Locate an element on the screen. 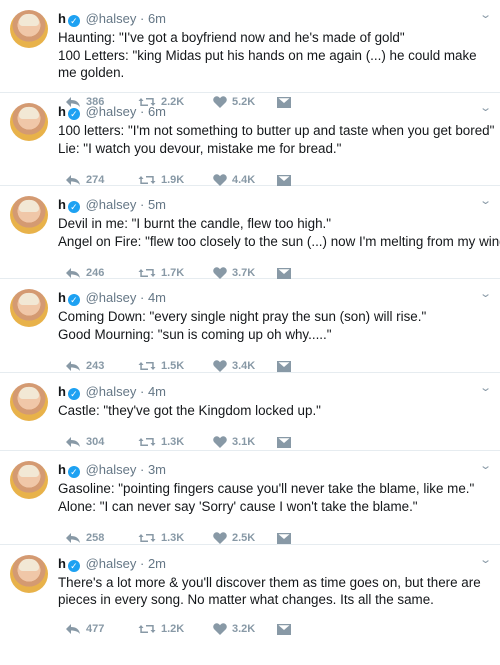 The height and width of the screenshot is (665, 500). tweet-actions: 477 1.2K 3.2K is located at coordinates (275, 629).